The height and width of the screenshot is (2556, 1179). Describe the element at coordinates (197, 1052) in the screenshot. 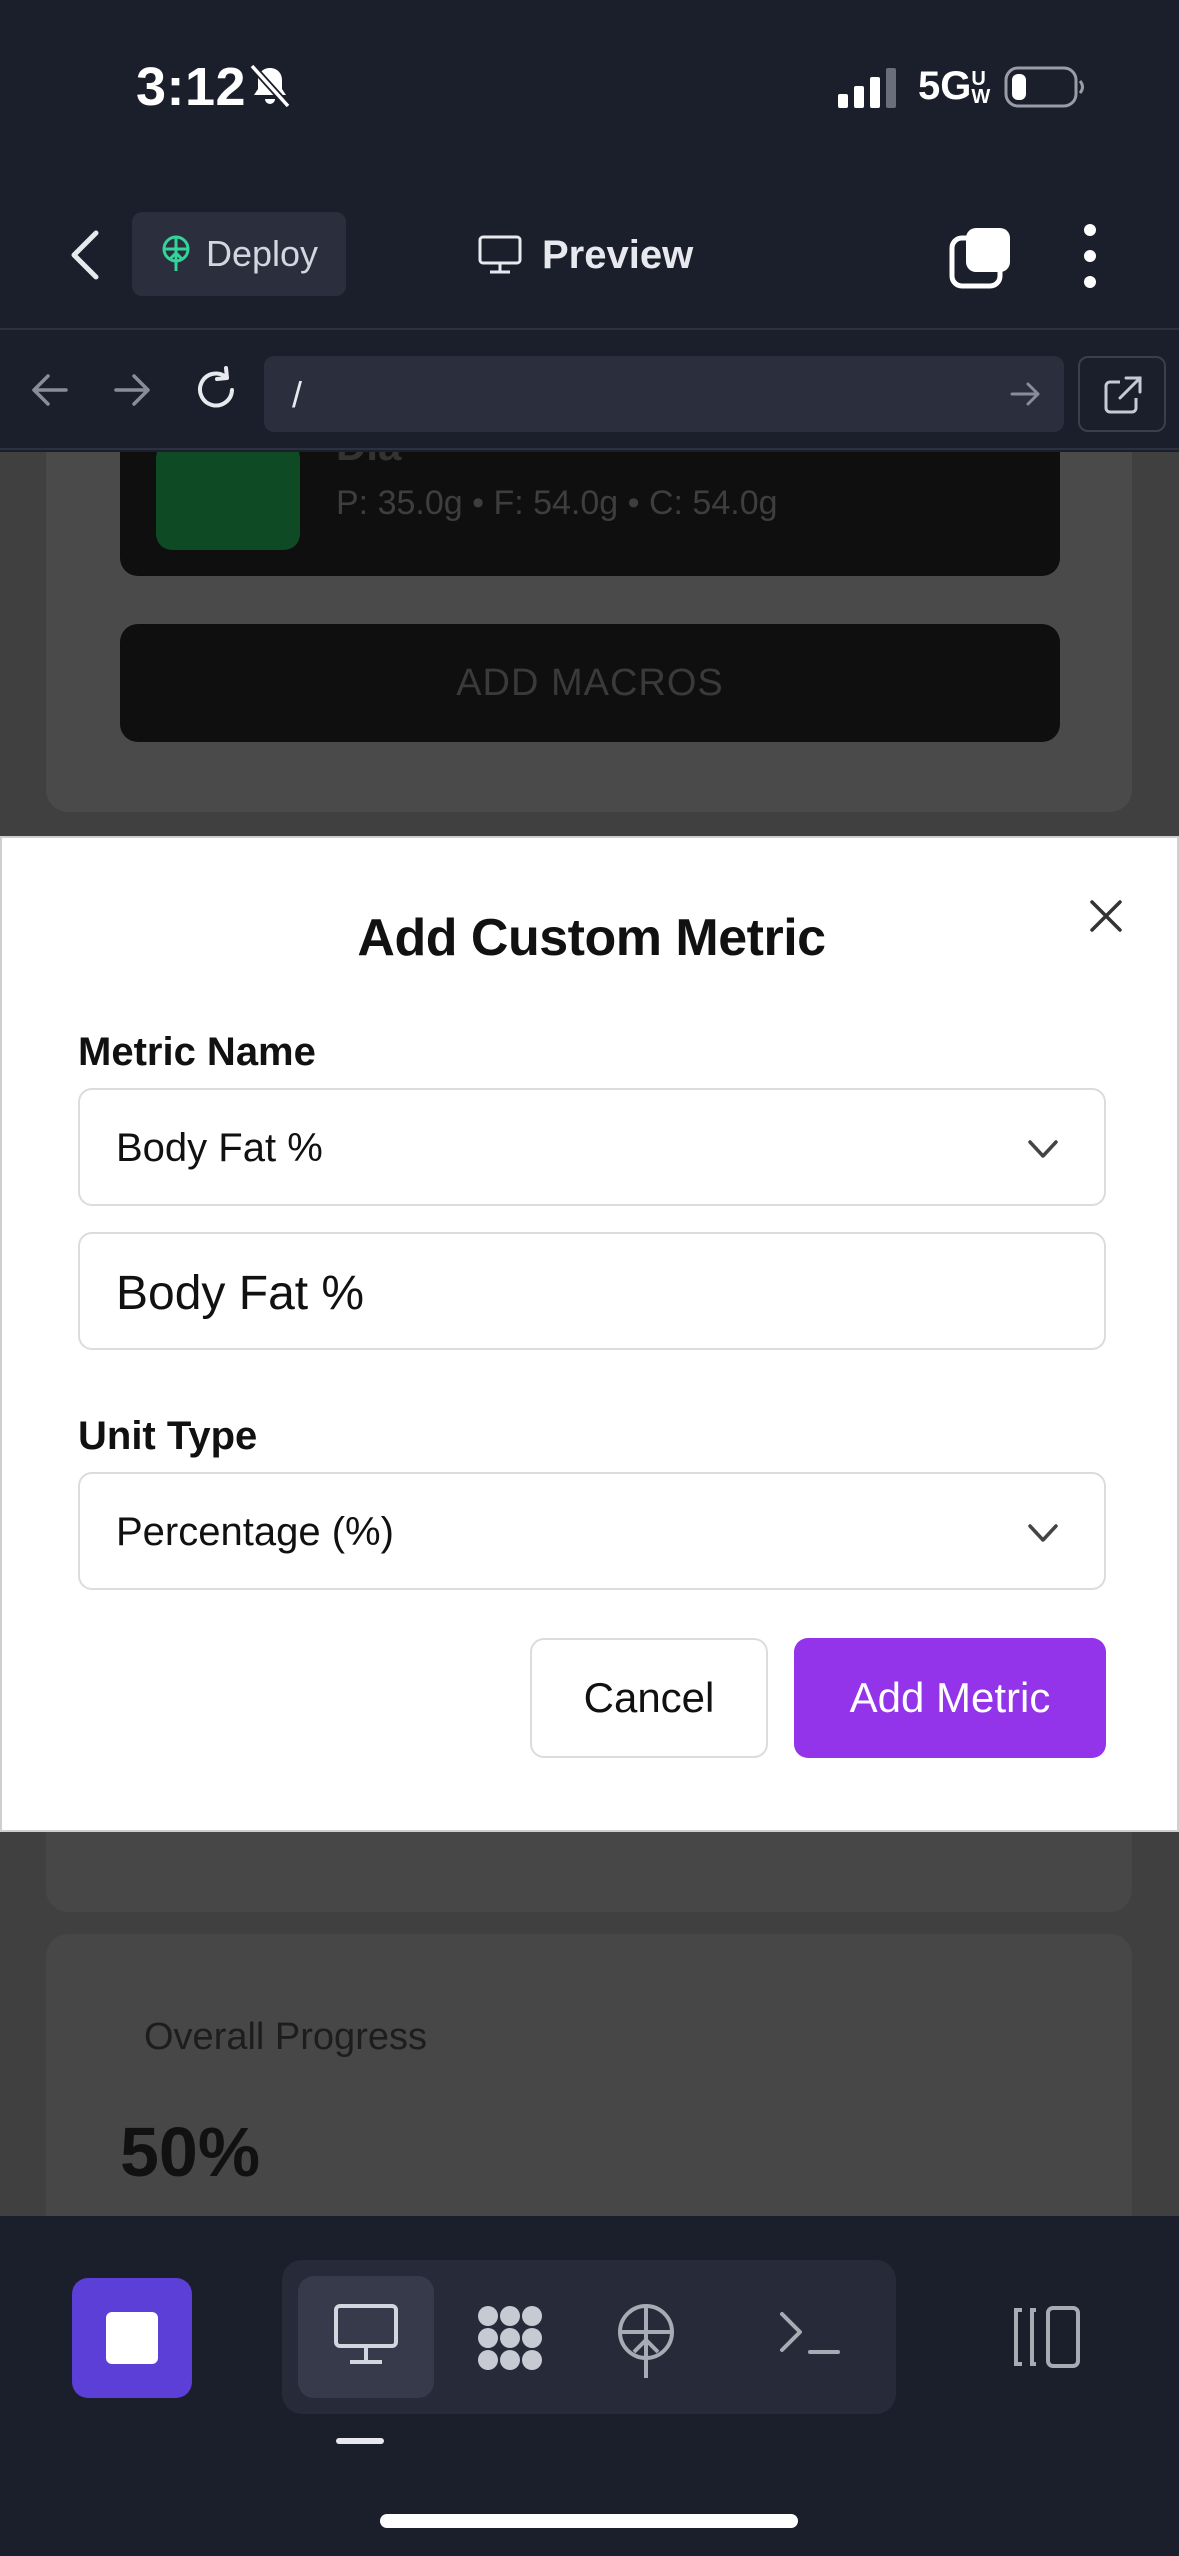

I see `metric-name-label: Metric Name` at that location.